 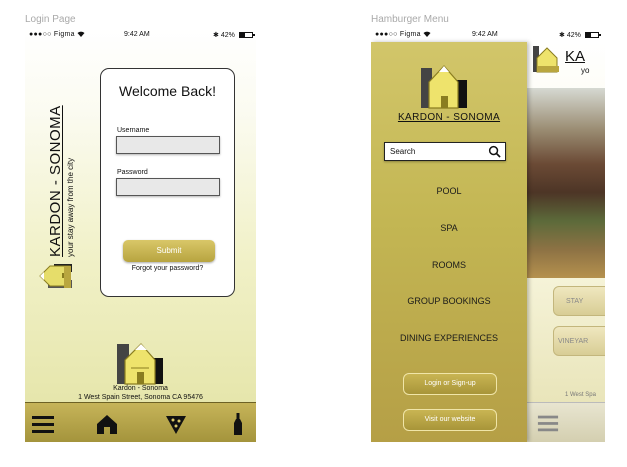 What do you see at coordinates (548, 423) in the screenshot?
I see `background-menu-icon` at bounding box center [548, 423].